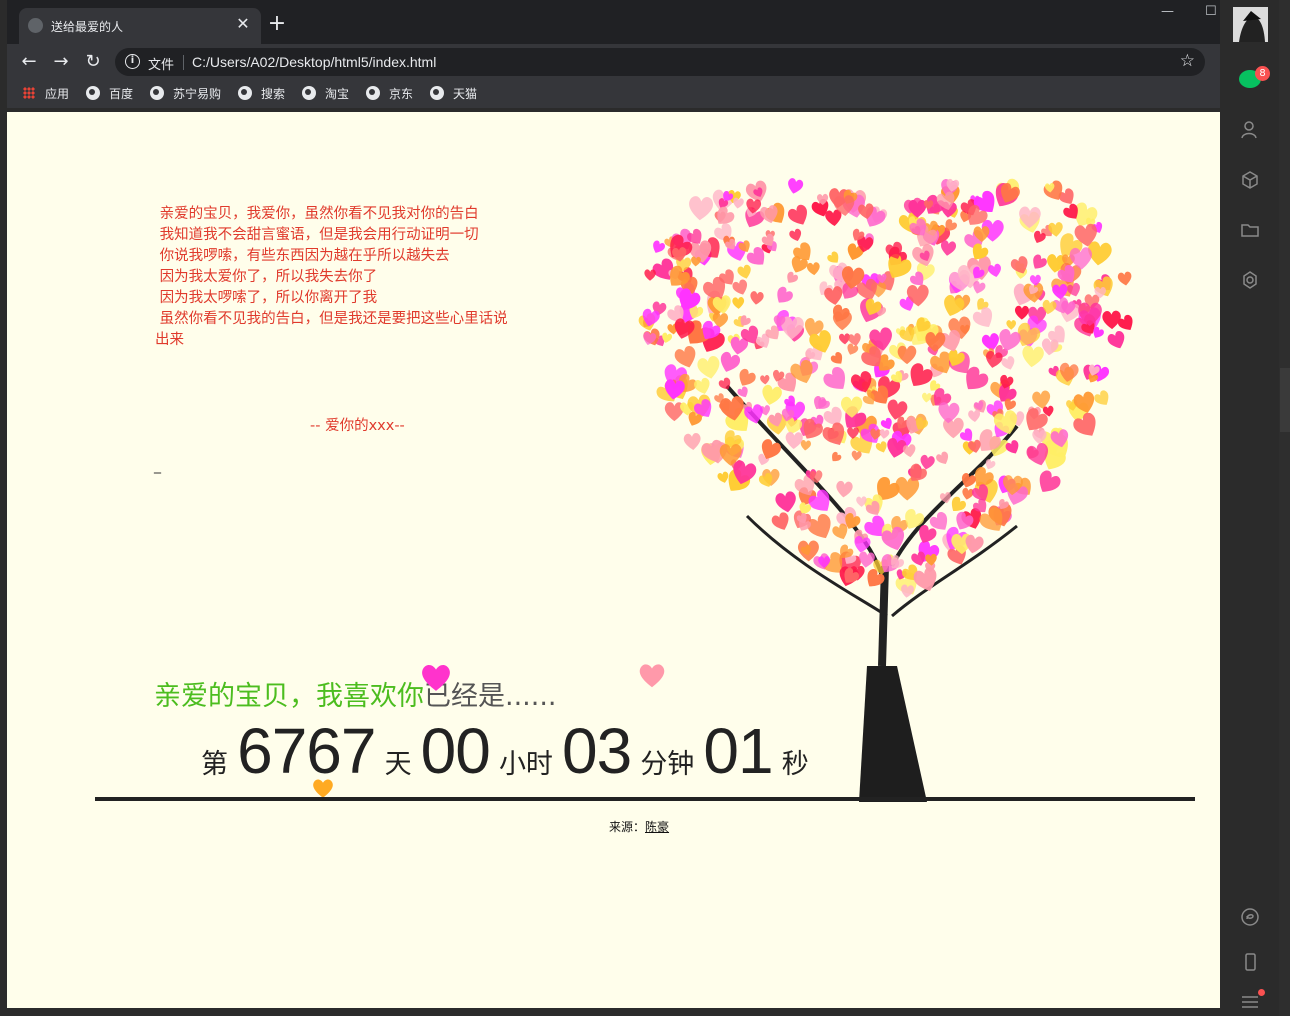 The width and height of the screenshot is (1290, 1016). Describe the element at coordinates (893, 734) in the screenshot. I see `tree-trunk` at that location.